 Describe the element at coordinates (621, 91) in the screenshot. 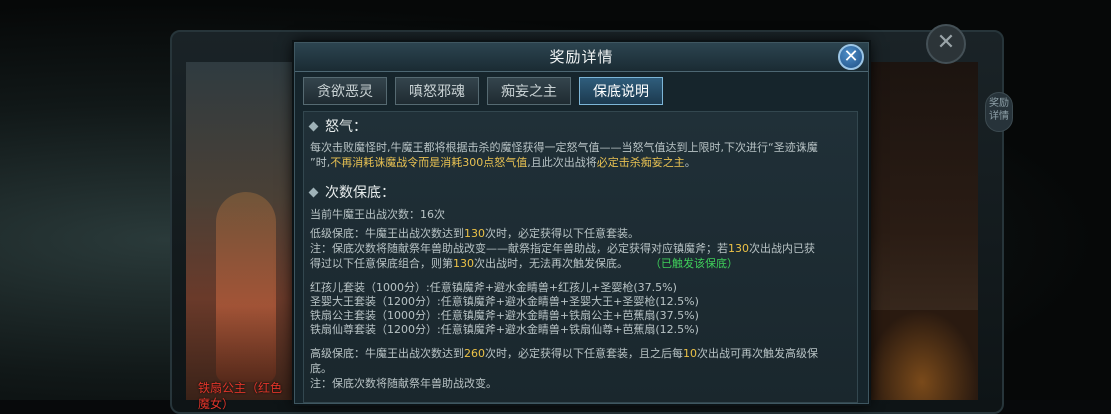

I see `tab-pity-info: 保底说明` at that location.